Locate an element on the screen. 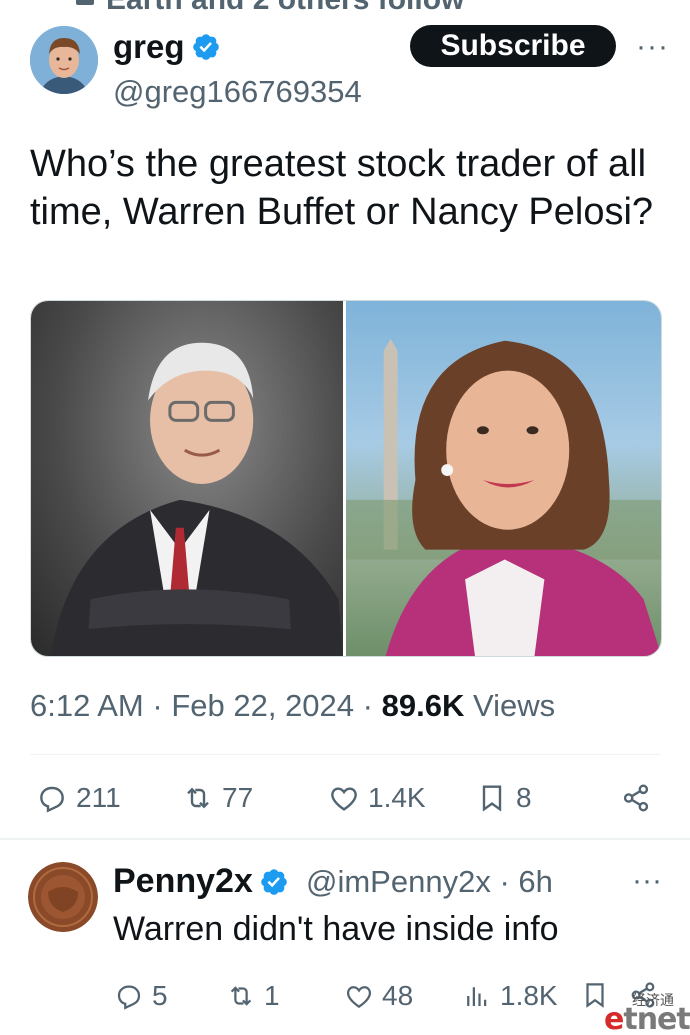 This screenshot has height=1035, width=690. tweet-actions: 211 77 1.4K 8 is located at coordinates (345, 800).